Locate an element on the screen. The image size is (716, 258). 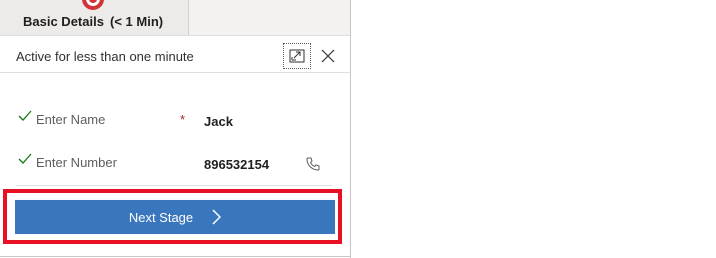
expand-button is located at coordinates (297, 56).